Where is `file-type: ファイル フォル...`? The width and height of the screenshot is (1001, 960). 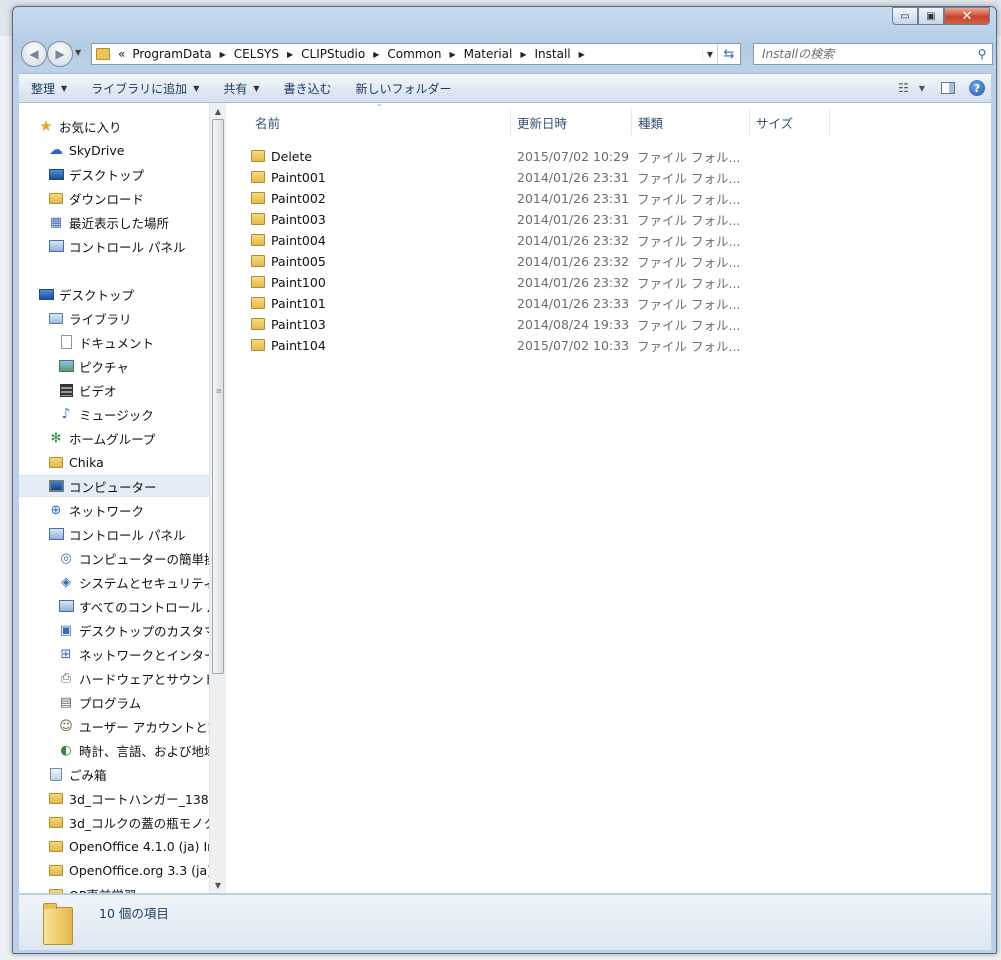
file-type: ファイル フォル... is located at coordinates (689, 157).